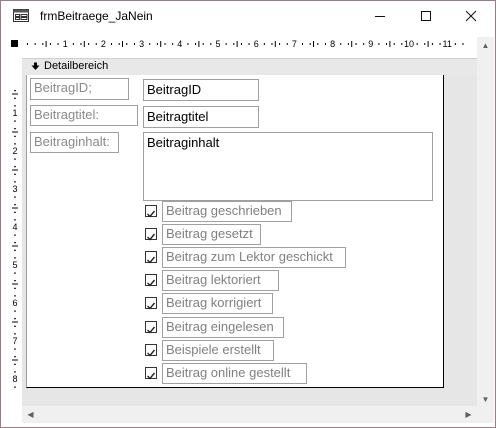 The width and height of the screenshot is (496, 428). What do you see at coordinates (426, 16) in the screenshot?
I see `maximize-button` at bounding box center [426, 16].